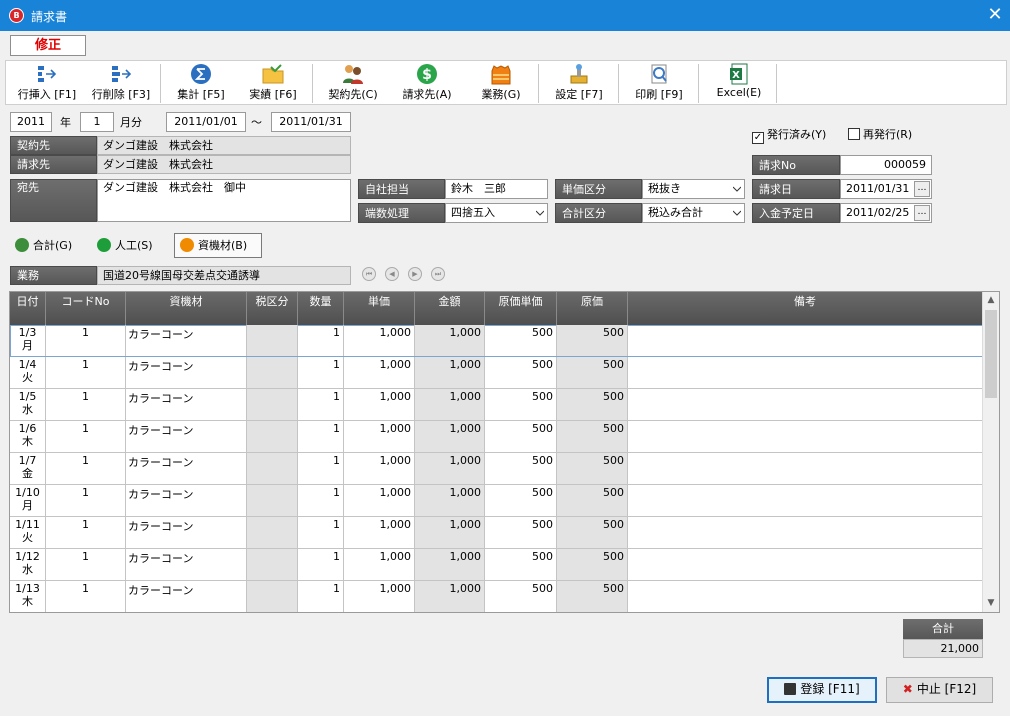 The image size is (1010, 716). What do you see at coordinates (939, 690) in the screenshot?
I see `cancel-button: ✖ 中止 [F12]` at bounding box center [939, 690].